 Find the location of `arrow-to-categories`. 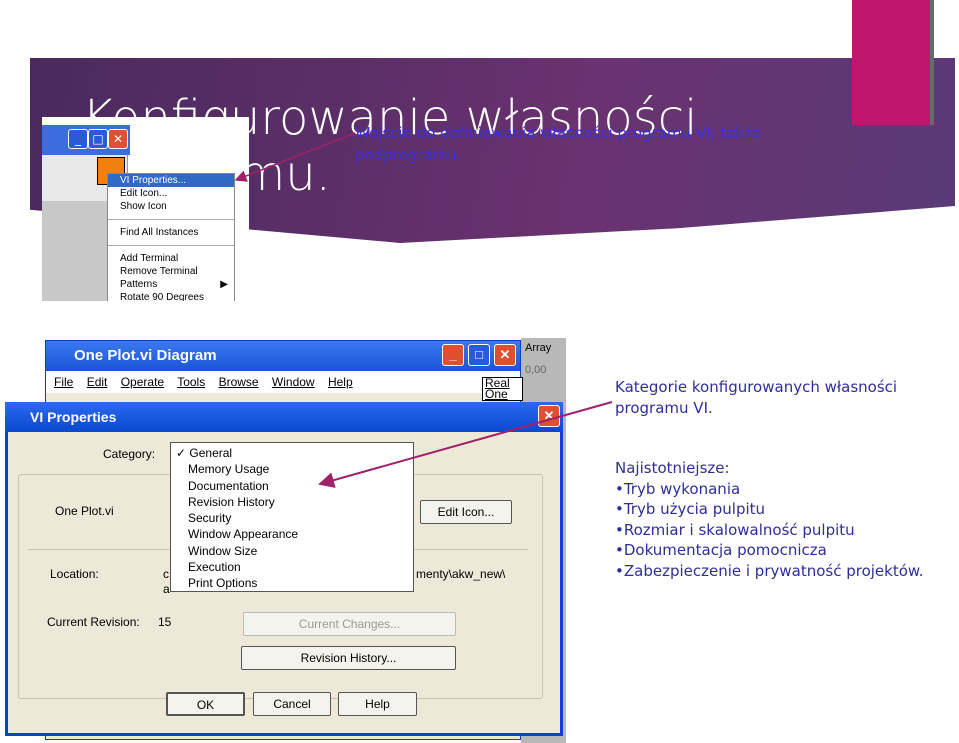

arrow-to-categories is located at coordinates (465, 444).